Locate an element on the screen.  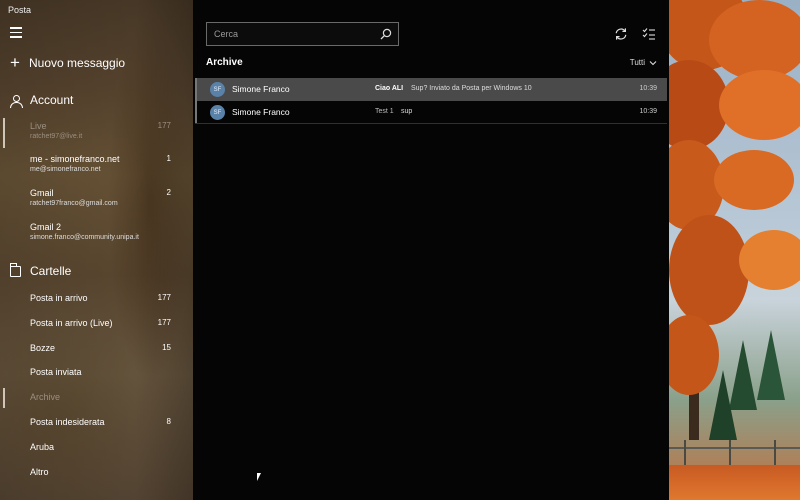
message-subject: Test 1 is located at coordinates (384, 111).